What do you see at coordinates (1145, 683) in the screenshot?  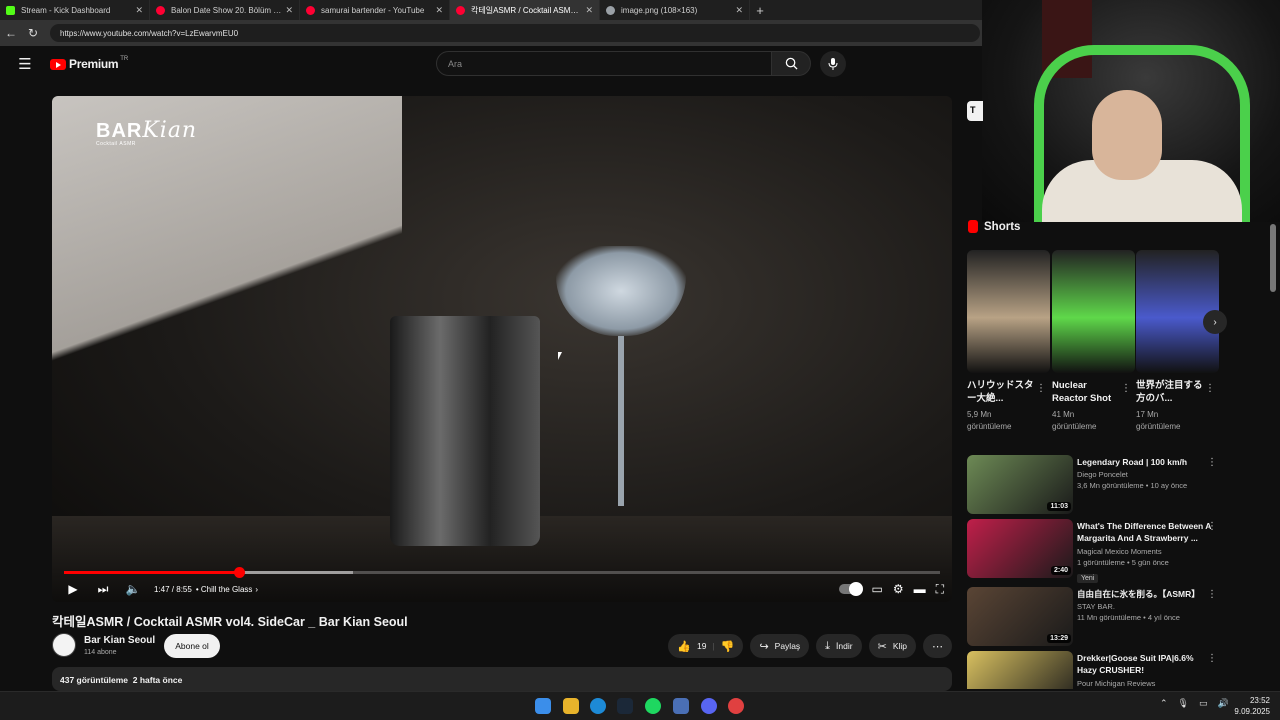 I see `recommended-channel: Pour Michigan Reviews` at bounding box center [1145, 683].